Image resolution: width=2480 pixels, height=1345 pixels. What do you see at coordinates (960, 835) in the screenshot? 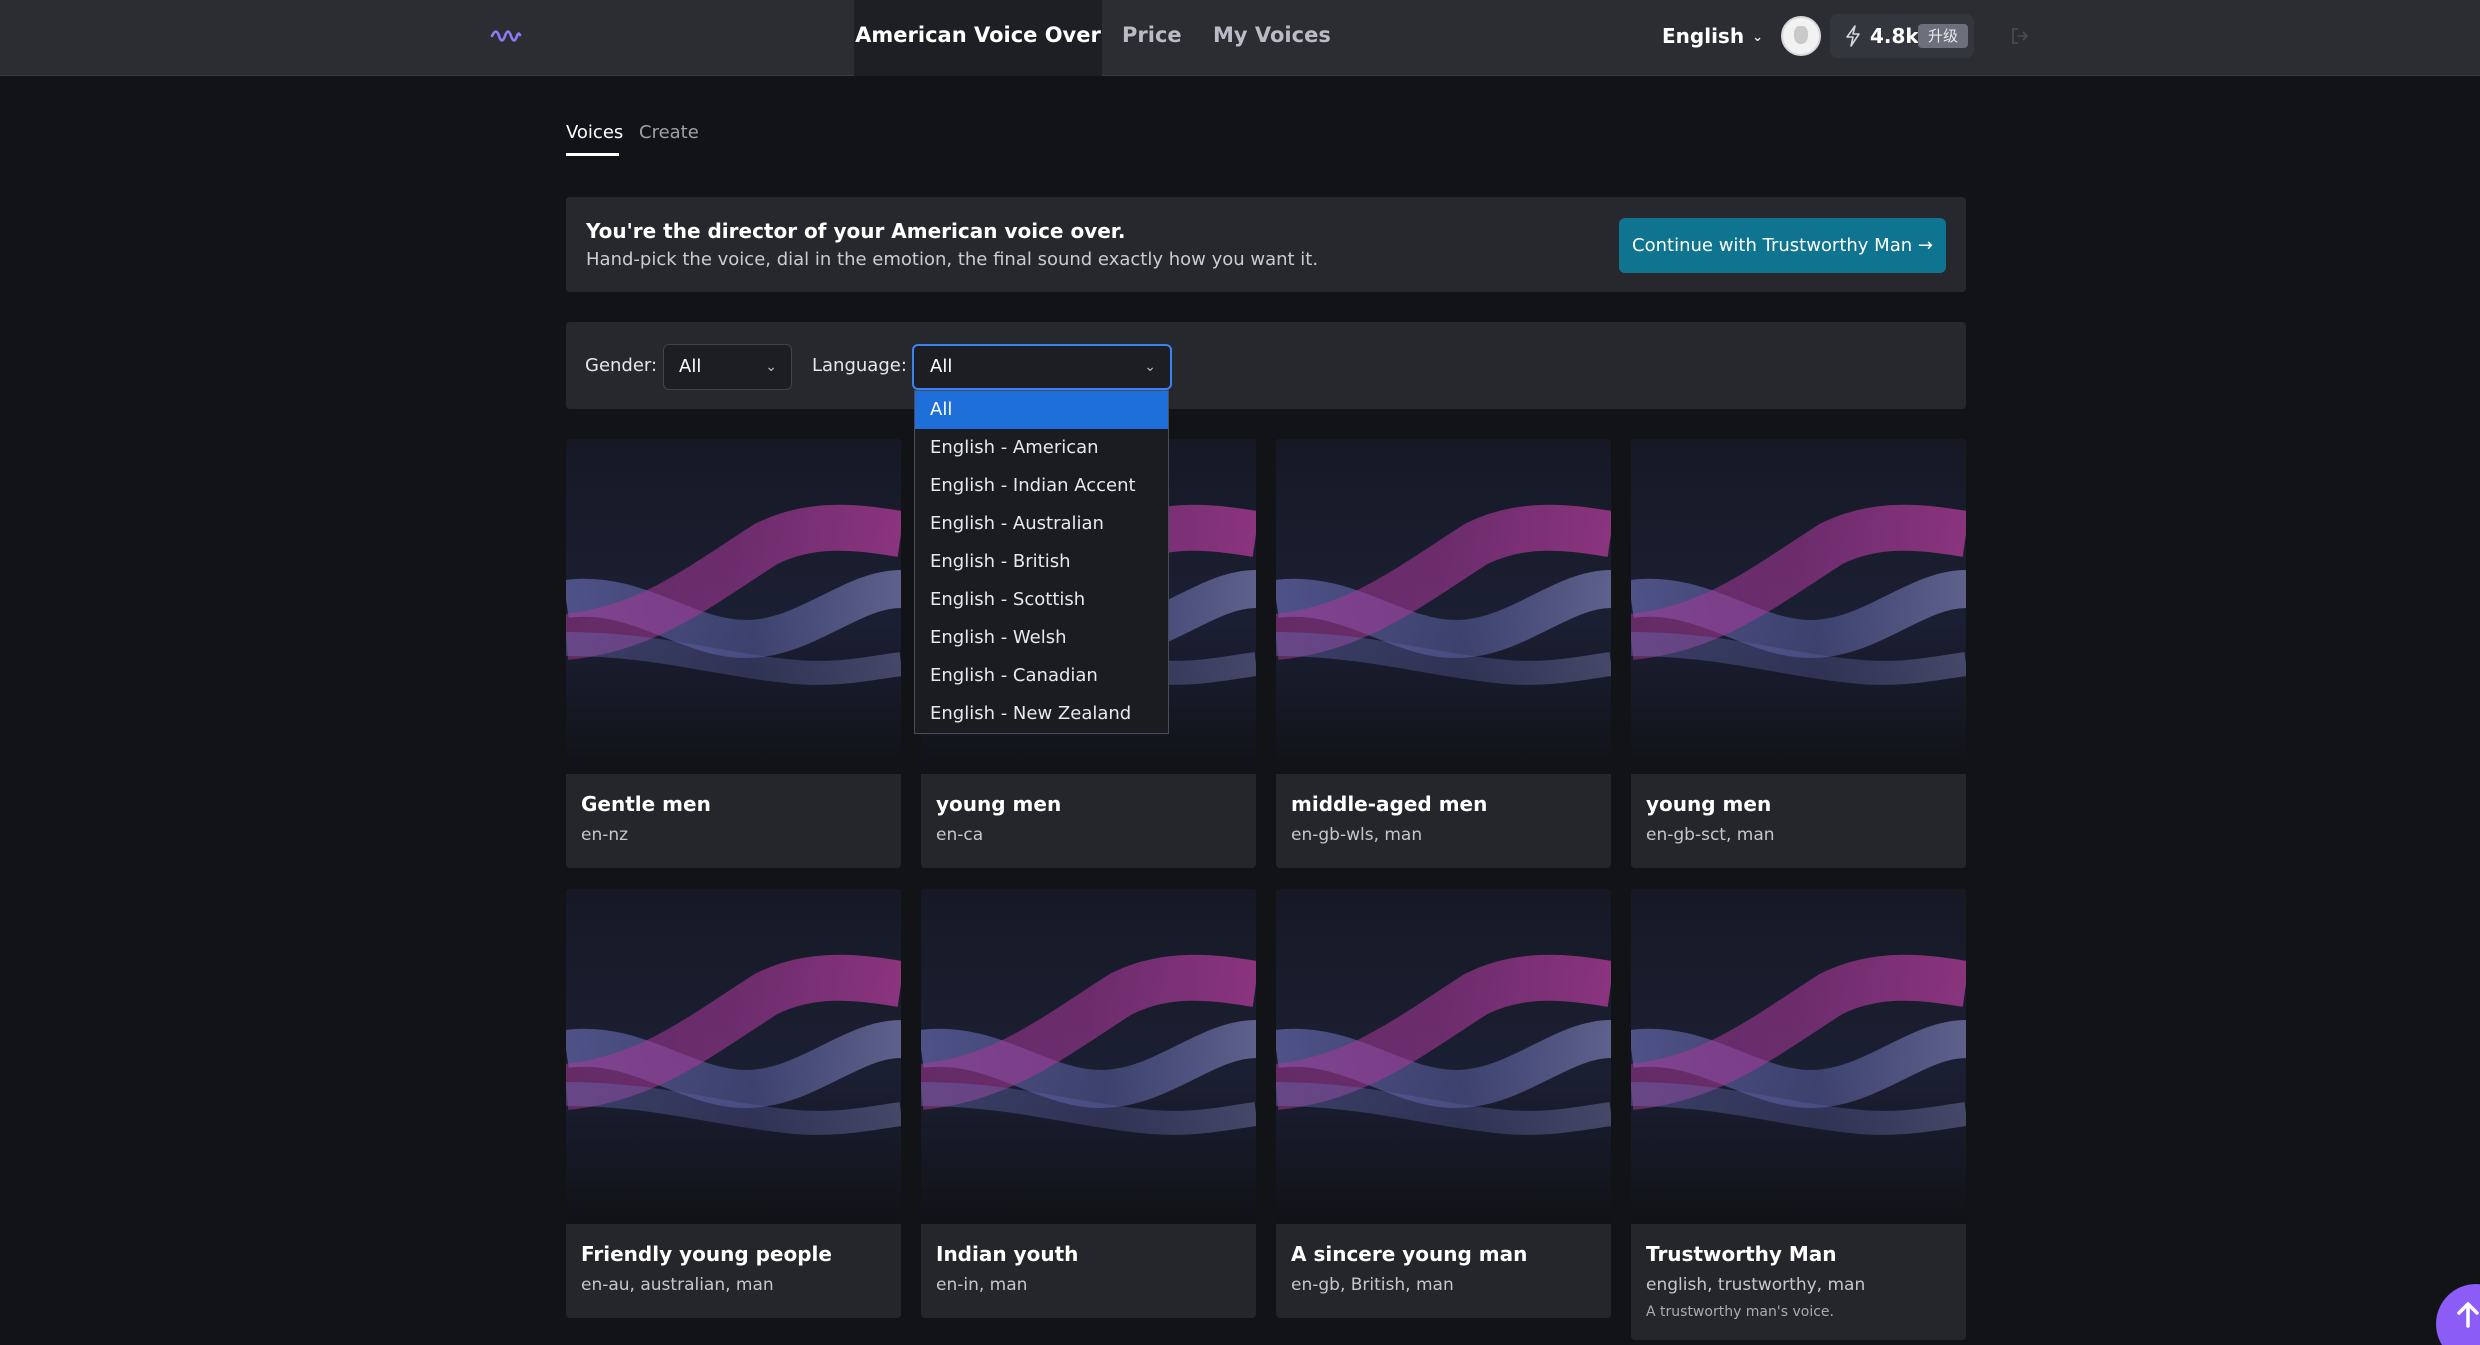
I see `voice-tags: en-ca` at bounding box center [960, 835].